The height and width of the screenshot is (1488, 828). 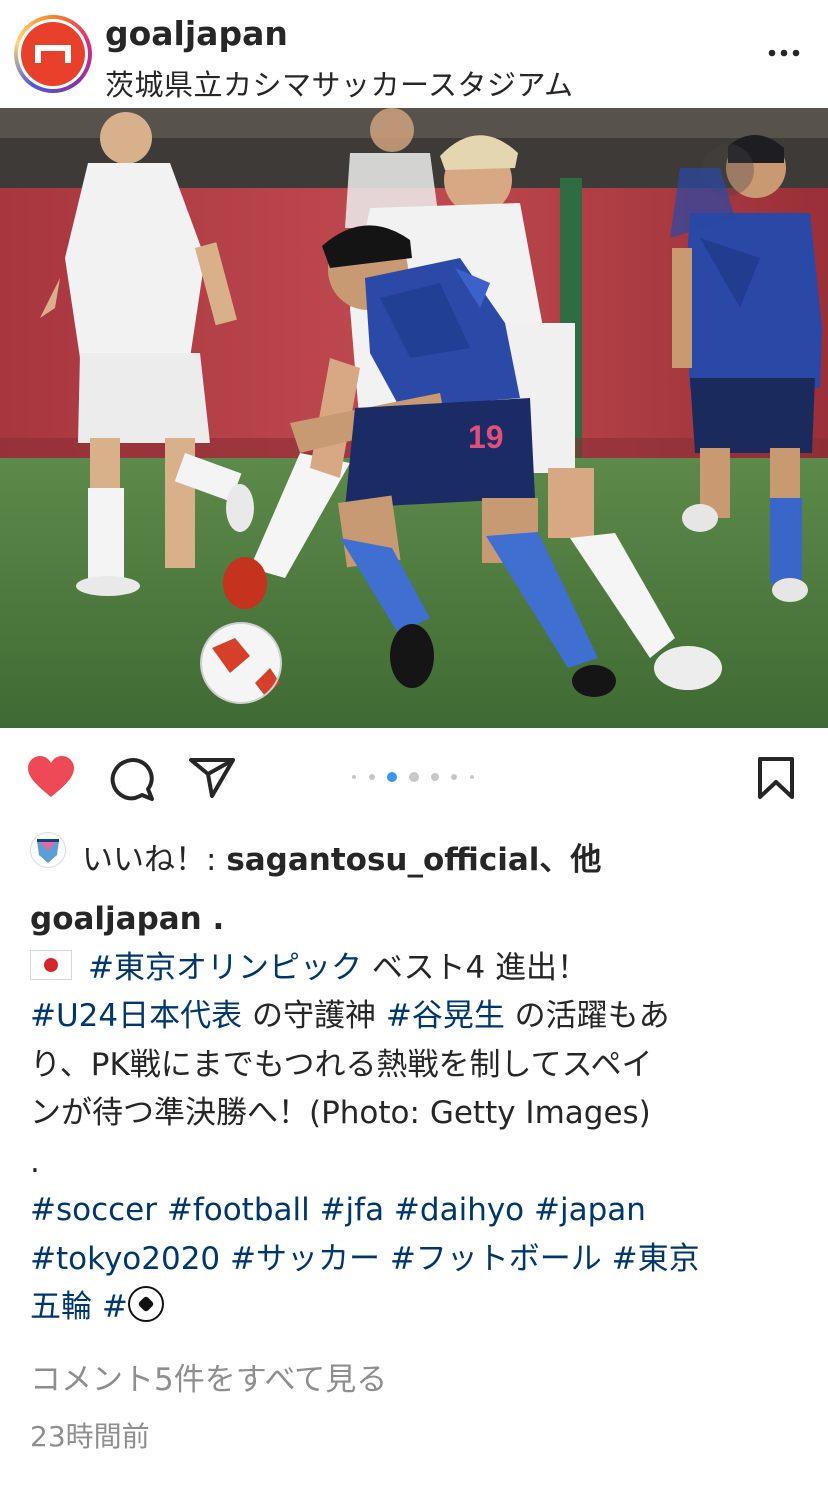 I want to click on likes-text: いいね！: sagantosu_official、他, so click(x=341, y=856).